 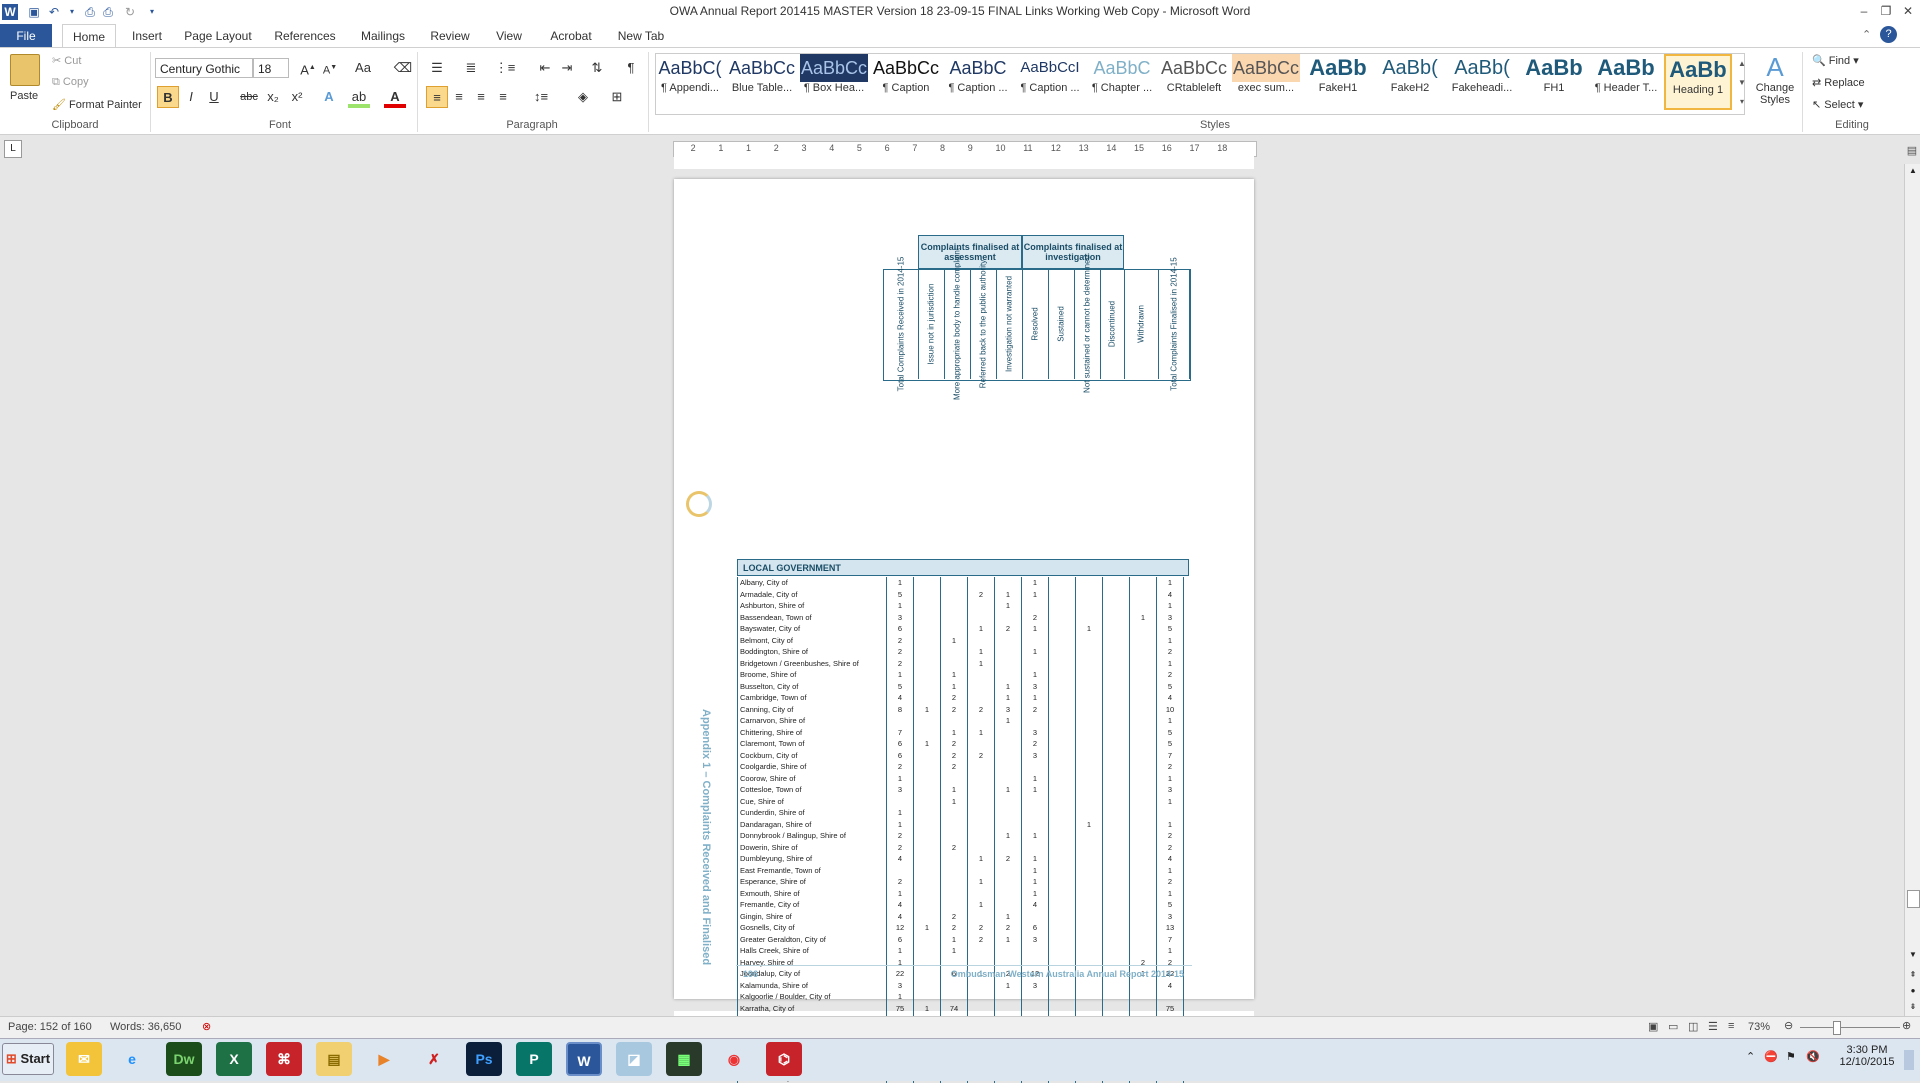 What do you see at coordinates (50, 1027) in the screenshot?
I see `page-count: Page: 152 of 160` at bounding box center [50, 1027].